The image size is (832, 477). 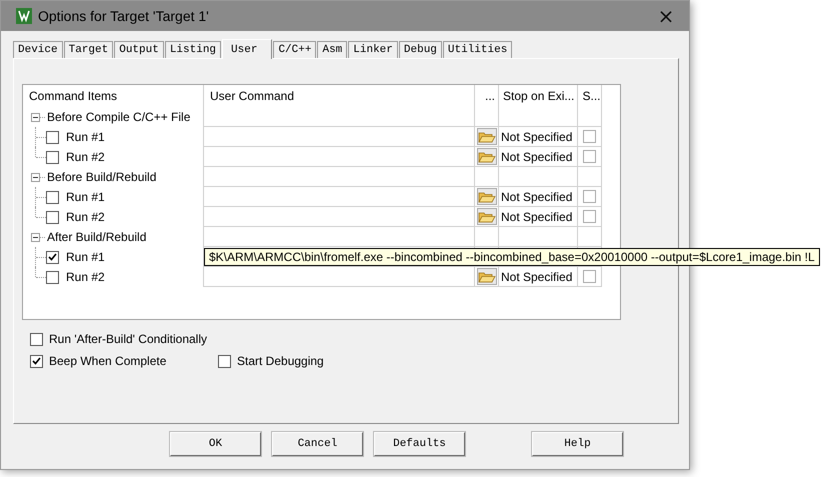 I want to click on column-header: User Command, so click(x=339, y=96).